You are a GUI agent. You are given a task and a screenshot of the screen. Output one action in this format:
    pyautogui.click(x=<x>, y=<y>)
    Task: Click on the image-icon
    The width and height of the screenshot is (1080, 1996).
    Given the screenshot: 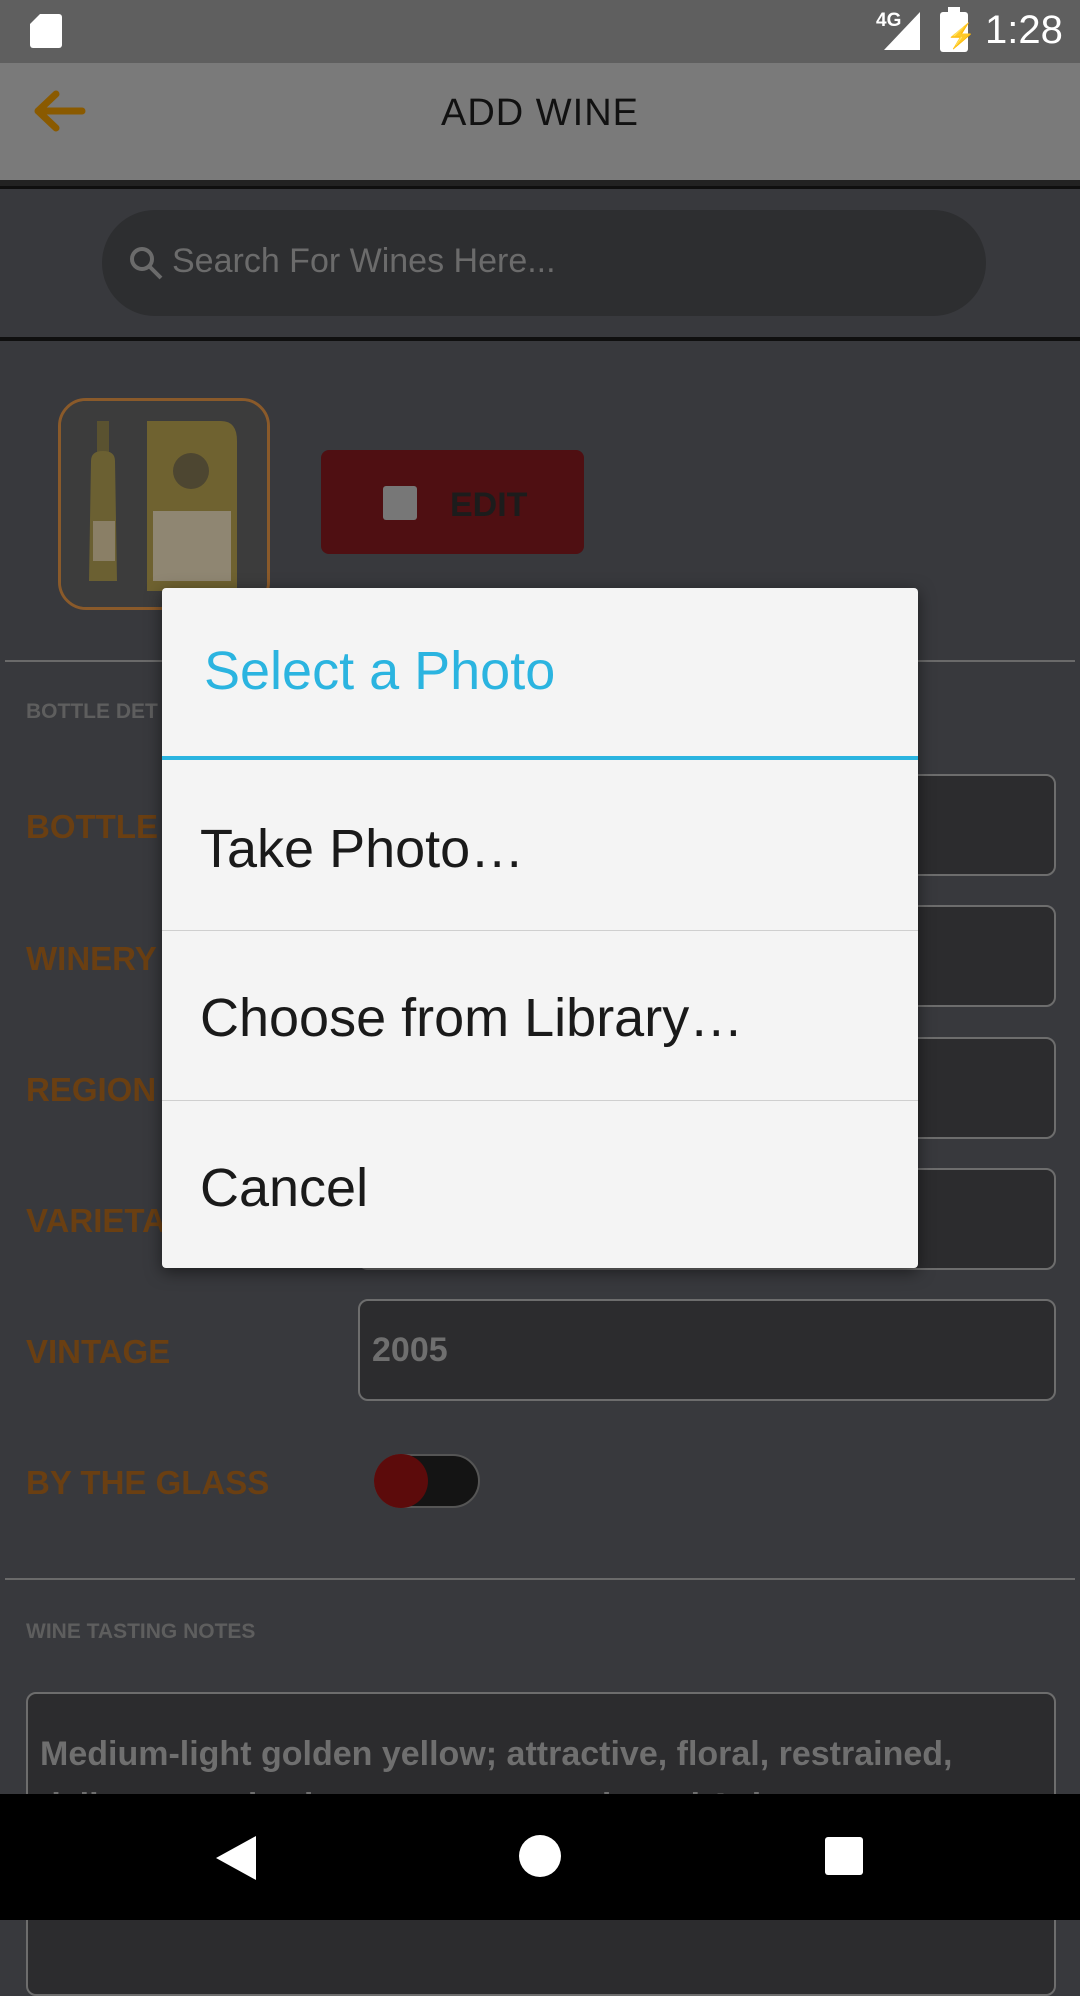 What is the action you would take?
    pyautogui.click(x=400, y=503)
    